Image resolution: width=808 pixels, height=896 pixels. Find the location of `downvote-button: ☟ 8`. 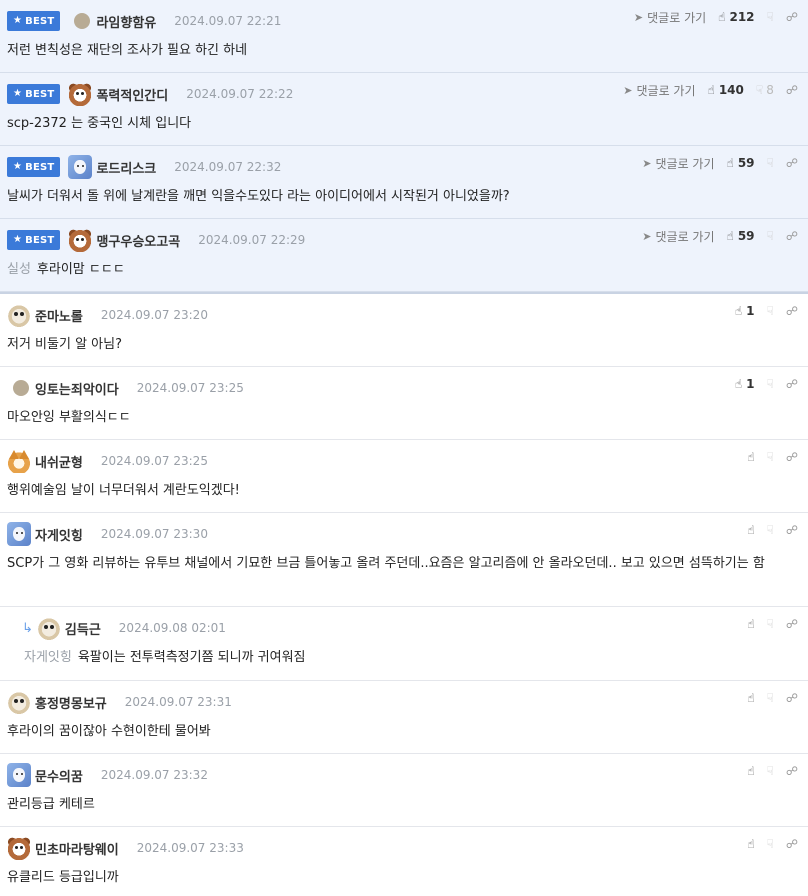

downvote-button: ☟ 8 is located at coordinates (765, 90).